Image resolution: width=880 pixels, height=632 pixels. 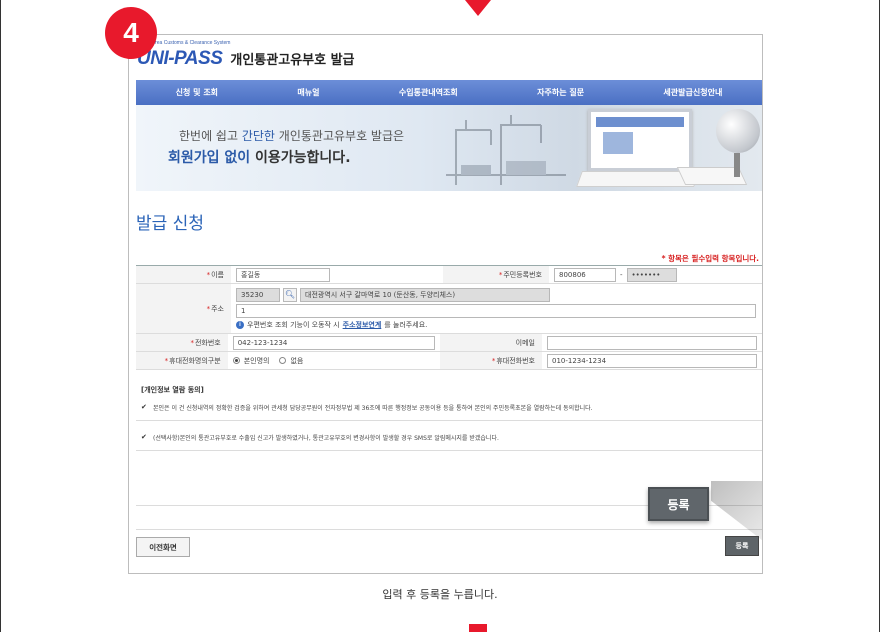 What do you see at coordinates (256, 360) in the screenshot?
I see `owner-self-label: 본인명의` at bounding box center [256, 360].